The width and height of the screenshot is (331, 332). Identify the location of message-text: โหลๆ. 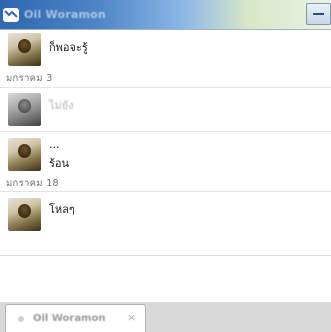
(62, 209).